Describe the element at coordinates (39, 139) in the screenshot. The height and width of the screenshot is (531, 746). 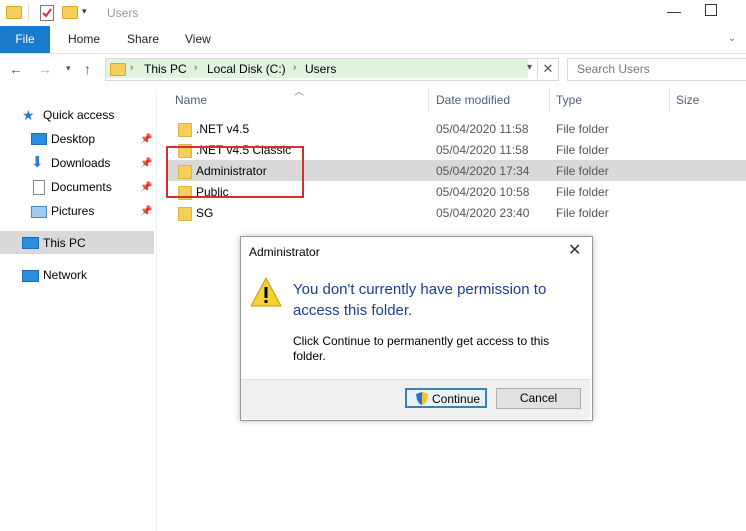
I see `desktop-icon` at that location.